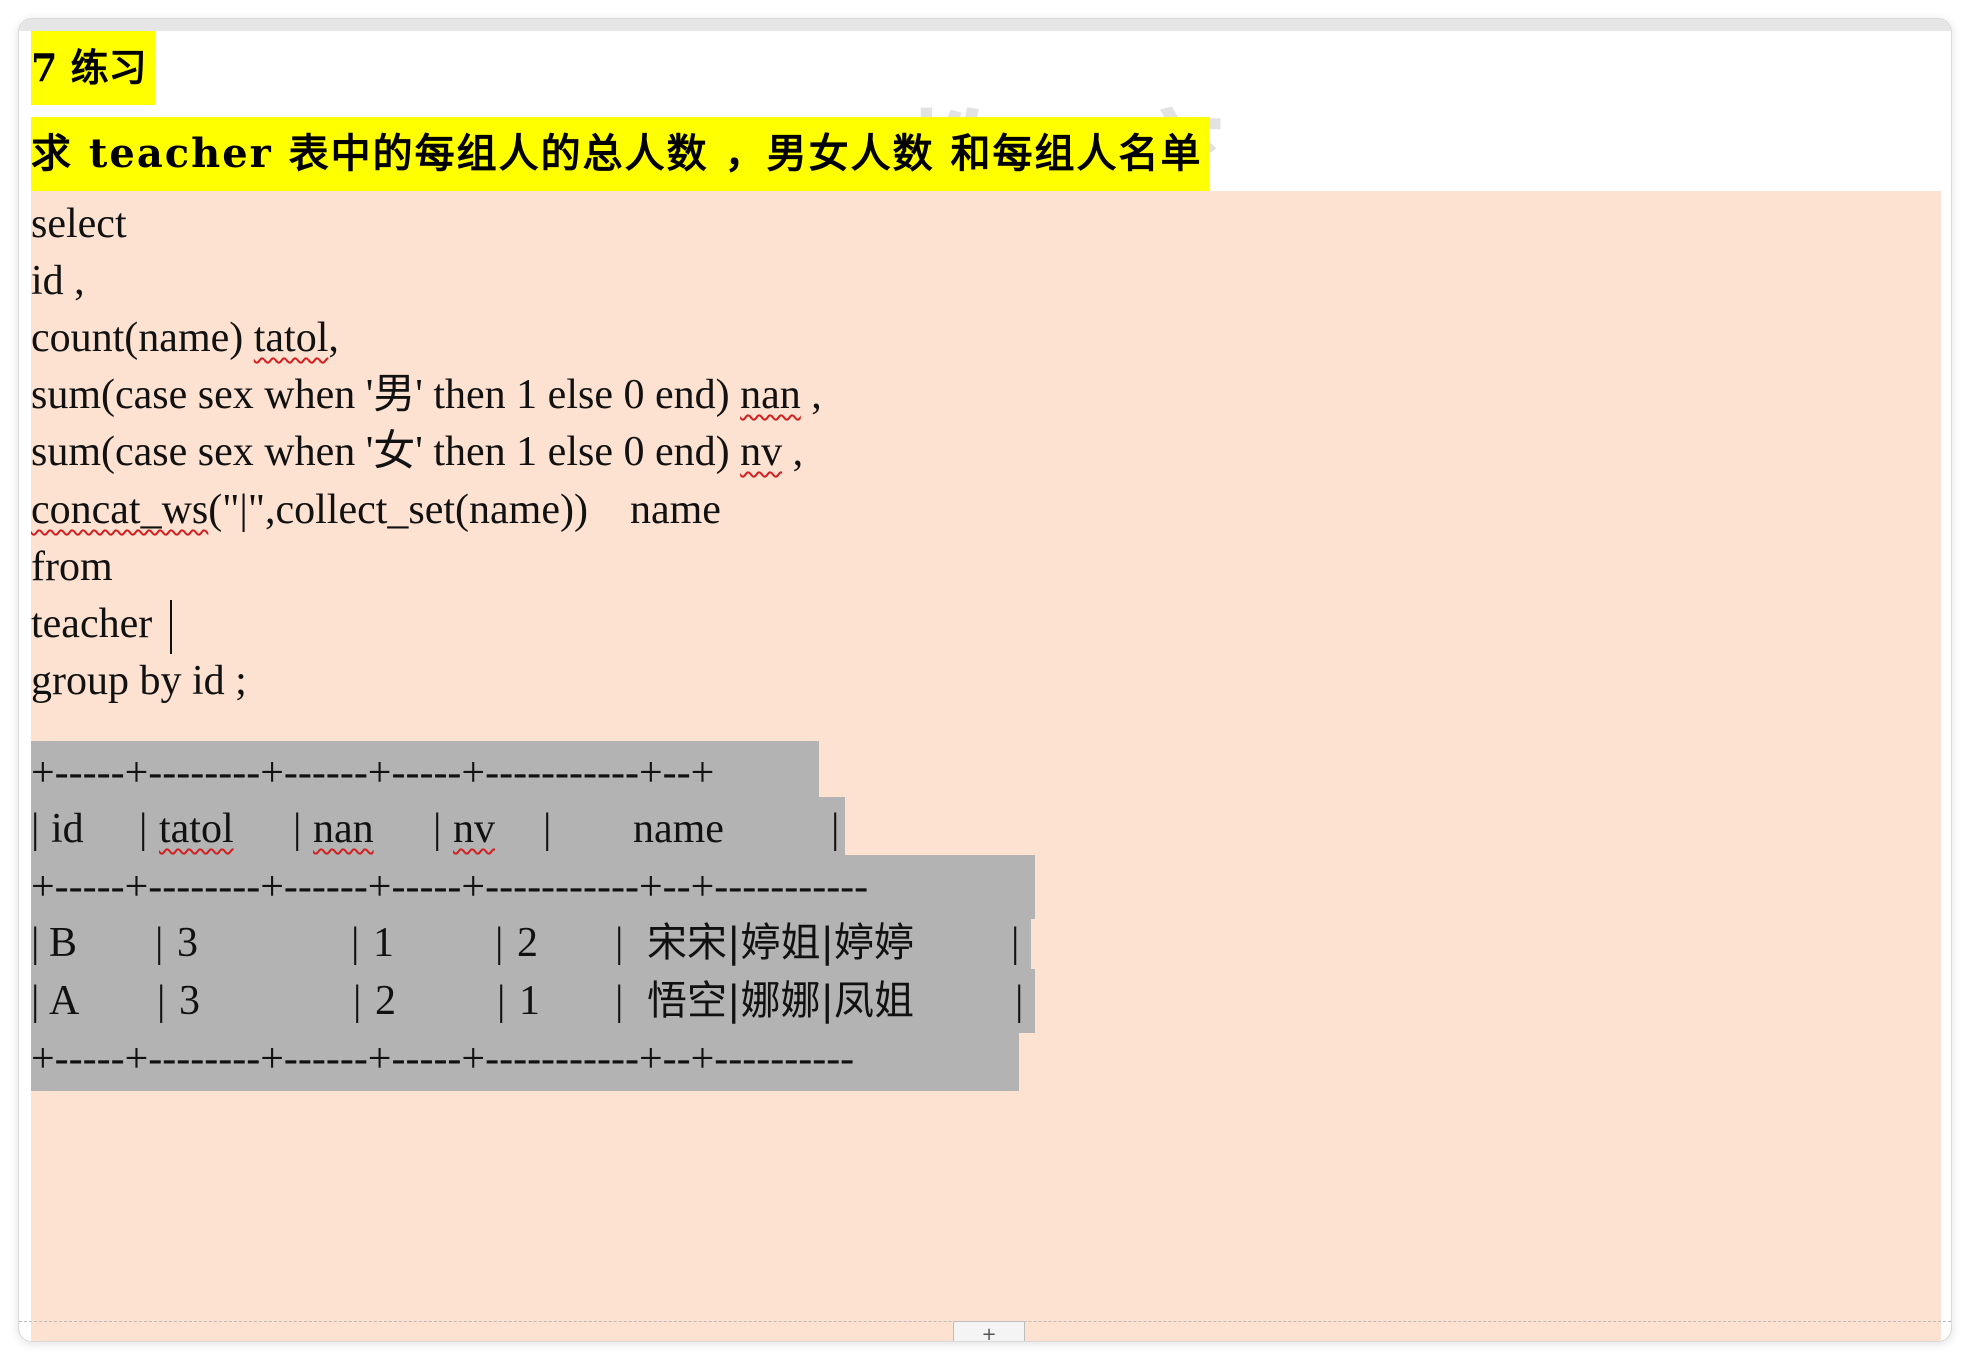 The height and width of the screenshot is (1360, 1968). Describe the element at coordinates (770, 395) in the screenshot. I see `spelling-flag-nan: nan` at that location.